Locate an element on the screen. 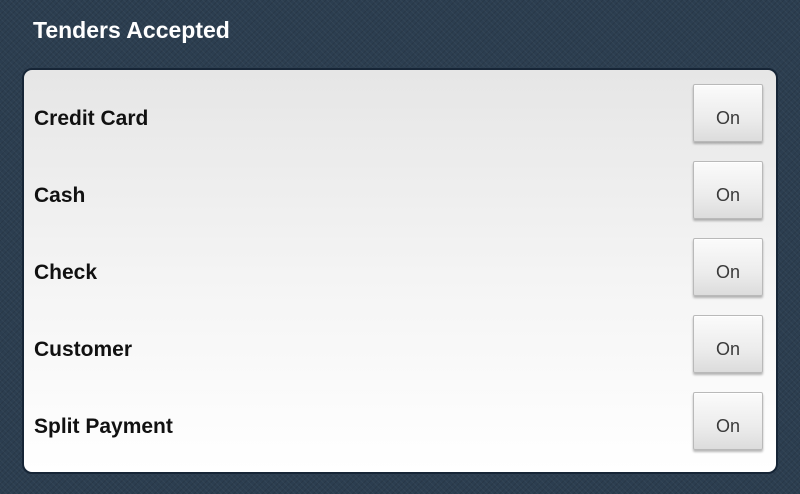 The width and height of the screenshot is (800, 494). tender-label-cash: Cash is located at coordinates (60, 195).